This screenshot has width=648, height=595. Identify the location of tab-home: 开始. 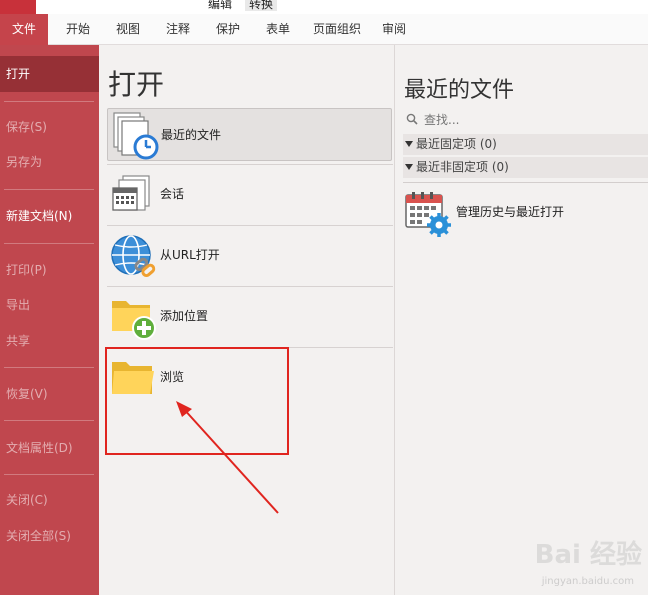
(78, 29).